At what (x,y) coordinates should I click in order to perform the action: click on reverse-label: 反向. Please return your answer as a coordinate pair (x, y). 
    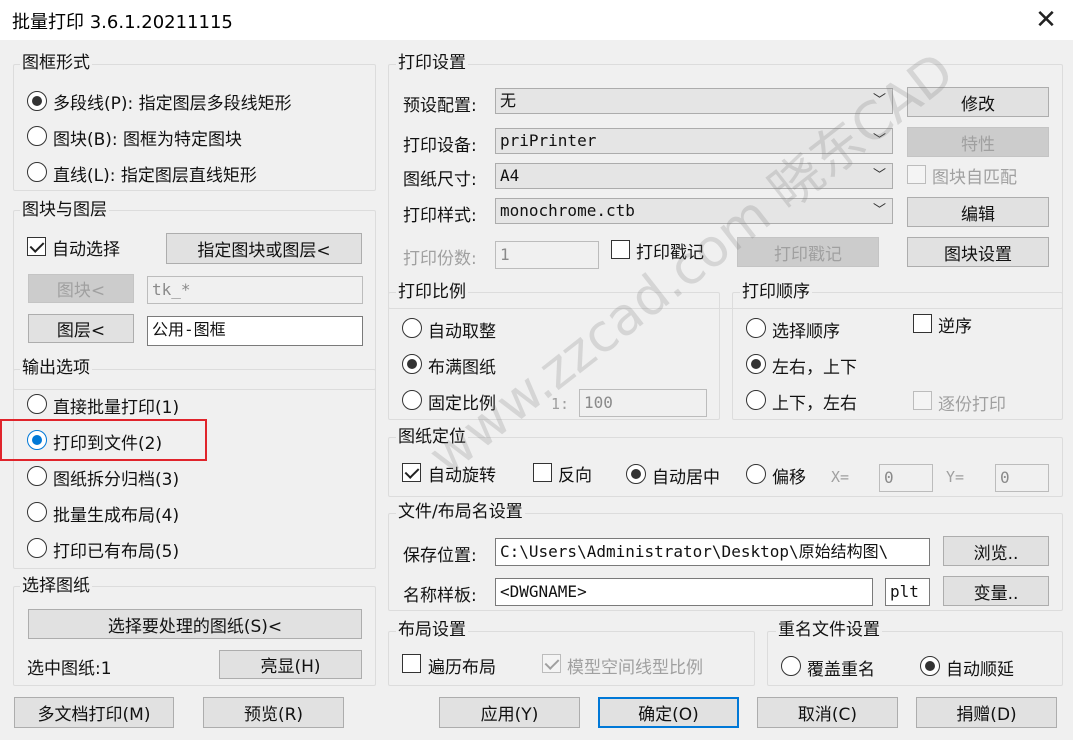
    Looking at the image, I should click on (575, 473).